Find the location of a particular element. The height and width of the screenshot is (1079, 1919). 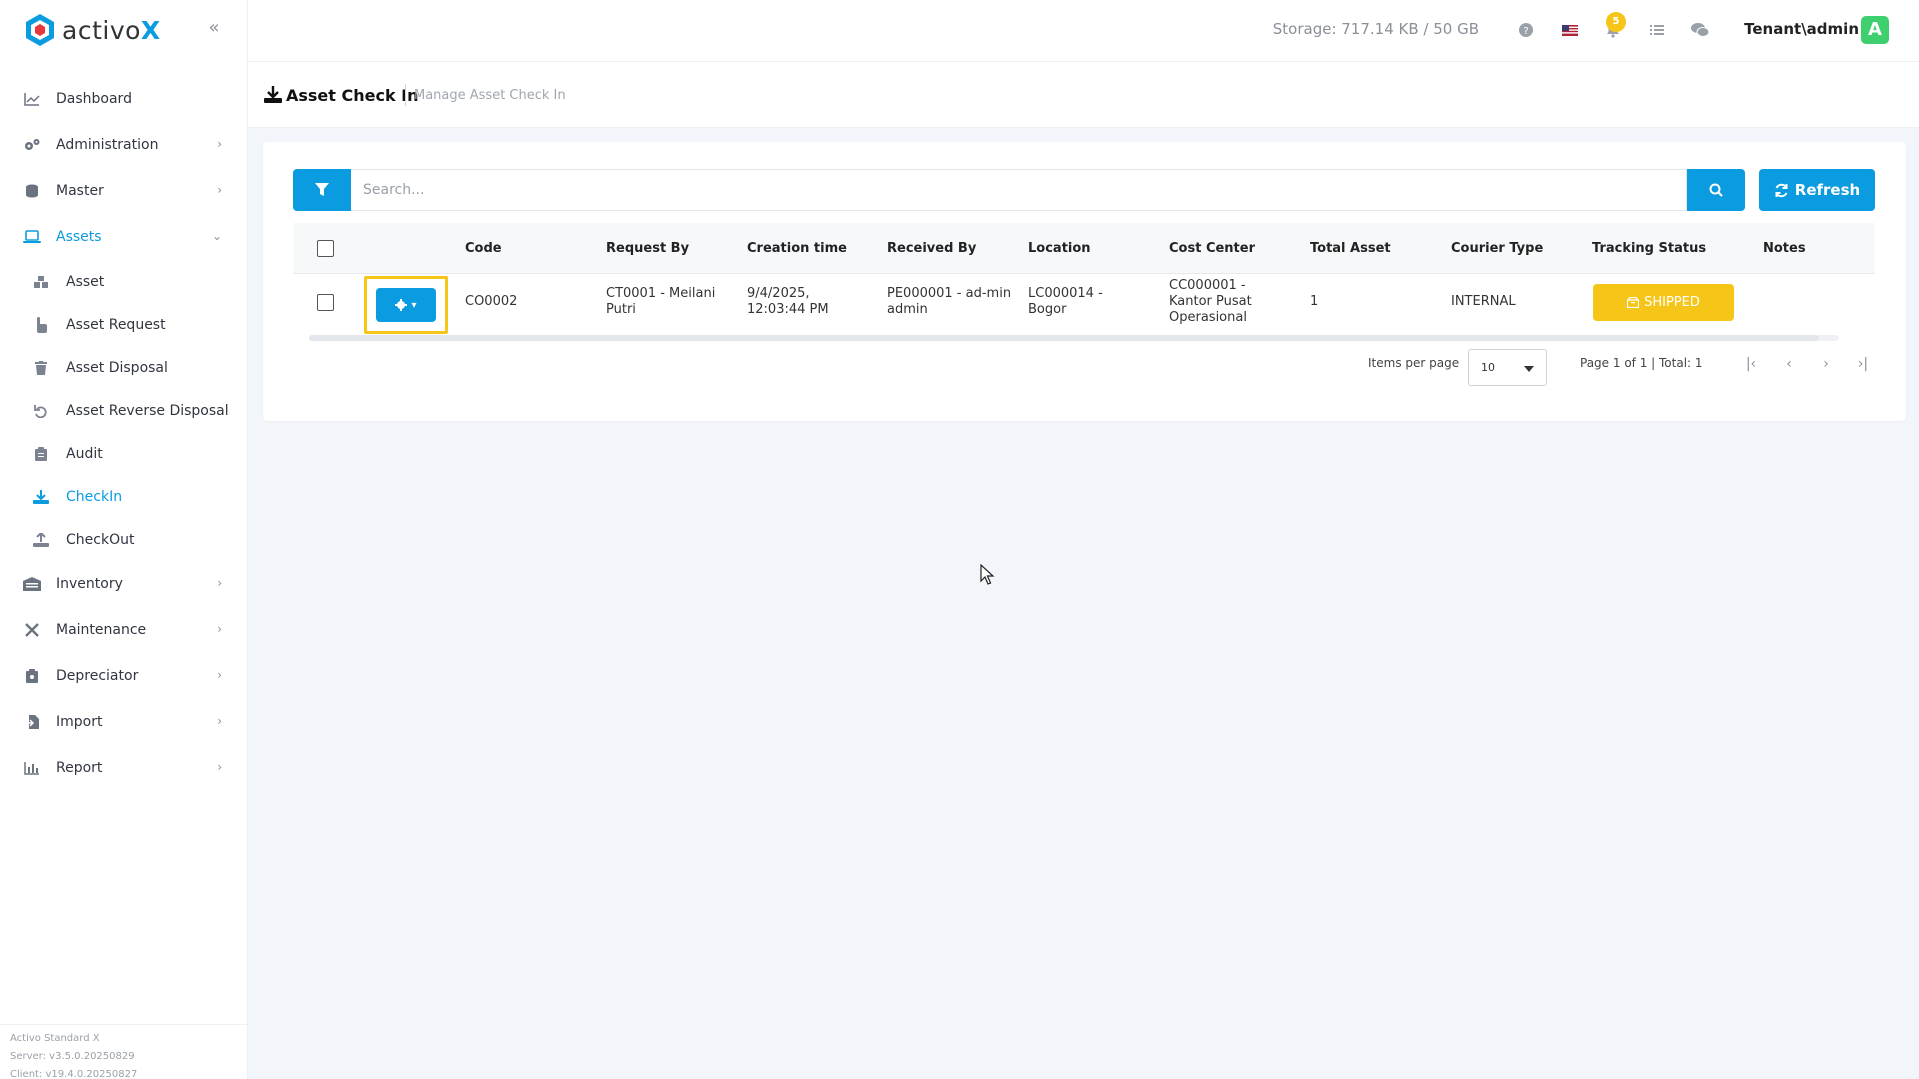

page-header: Asset Check In Manage Asset Check In is located at coordinates (1083, 95).